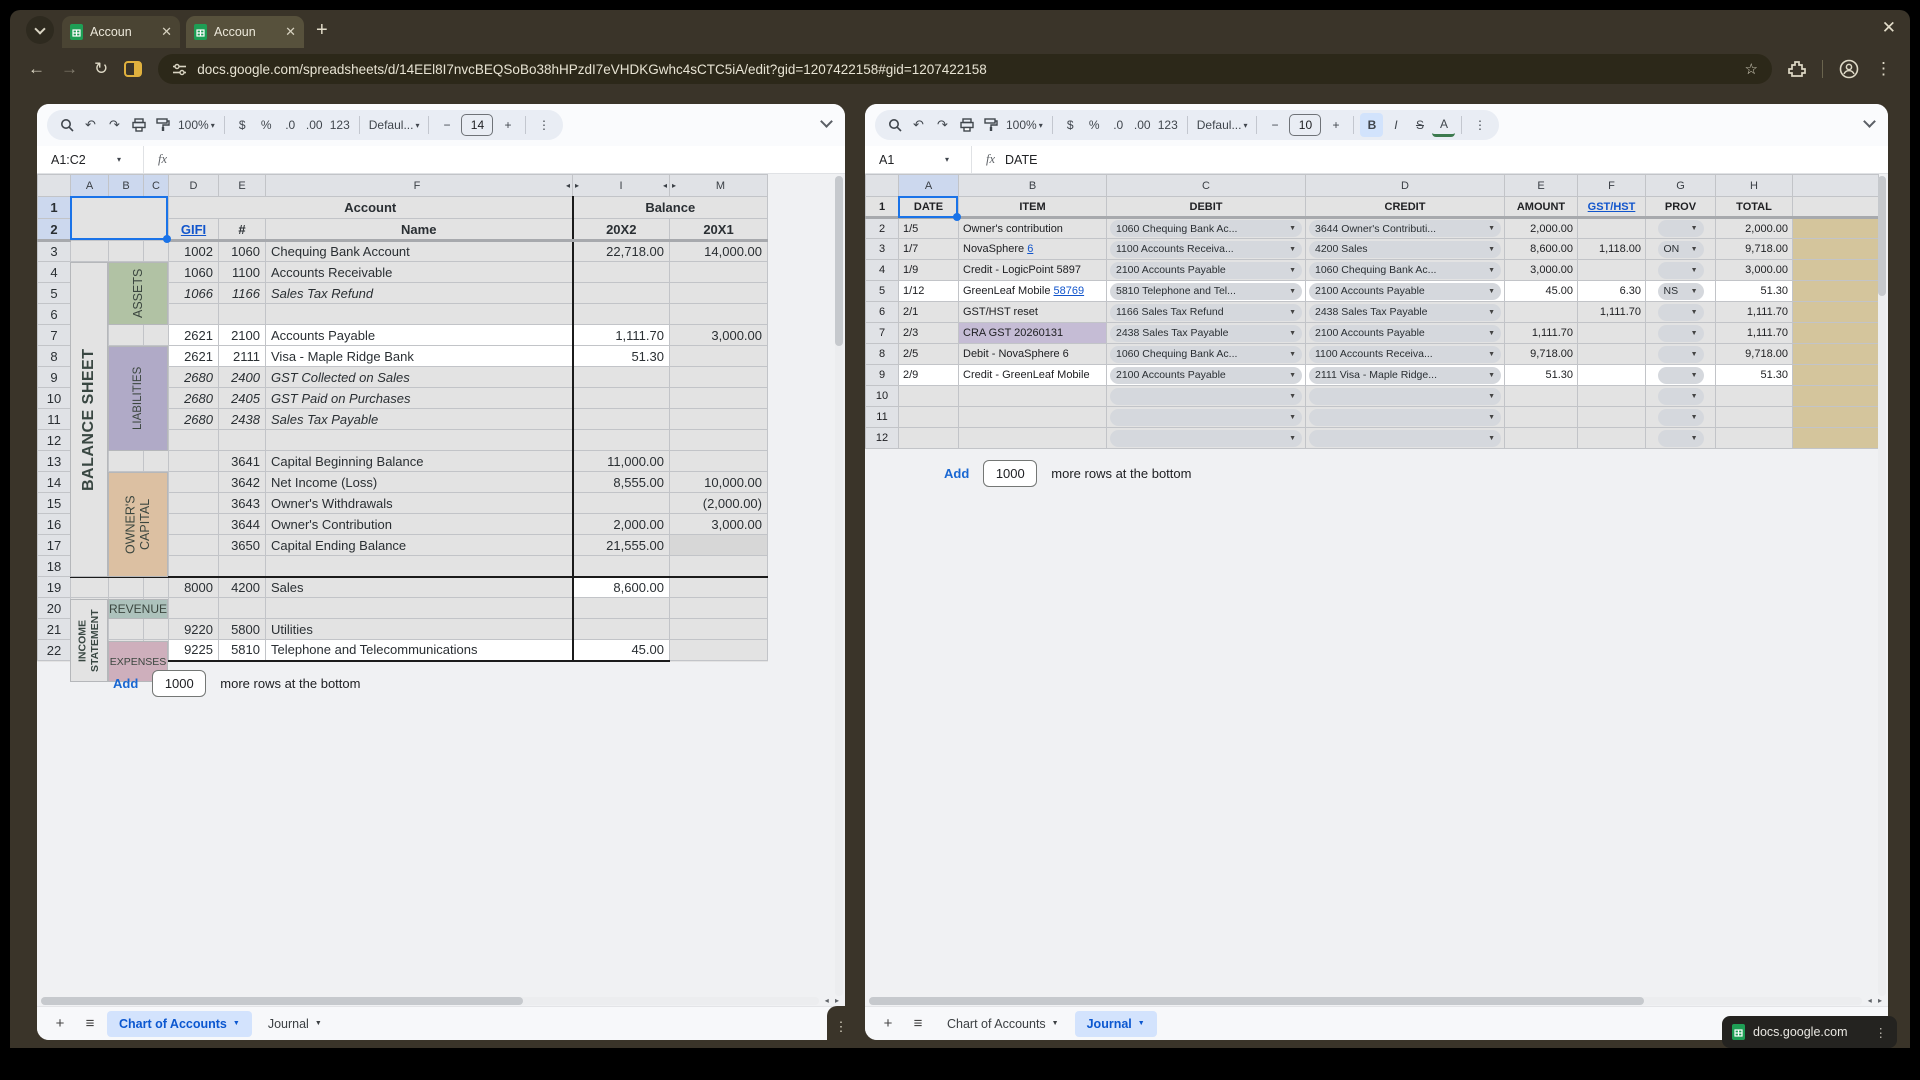  I want to click on row-header: 4, so click(882, 270).